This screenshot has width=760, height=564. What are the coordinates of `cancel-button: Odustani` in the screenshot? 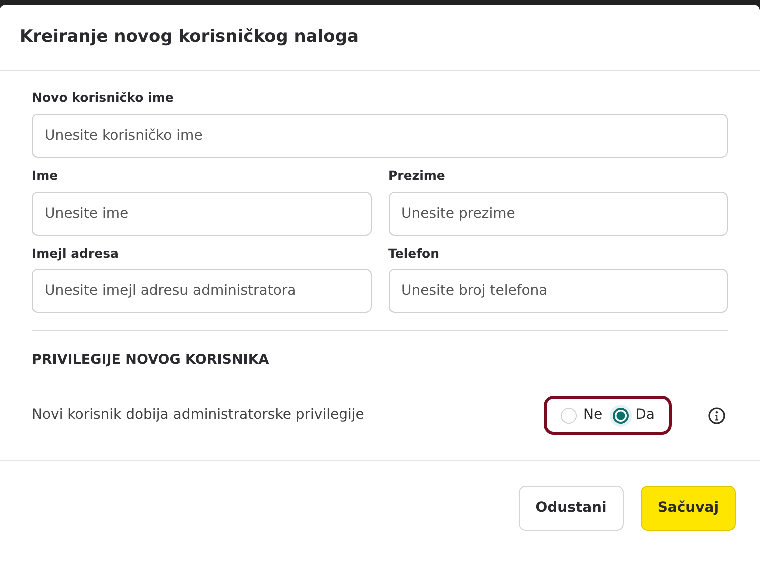 It's located at (571, 508).